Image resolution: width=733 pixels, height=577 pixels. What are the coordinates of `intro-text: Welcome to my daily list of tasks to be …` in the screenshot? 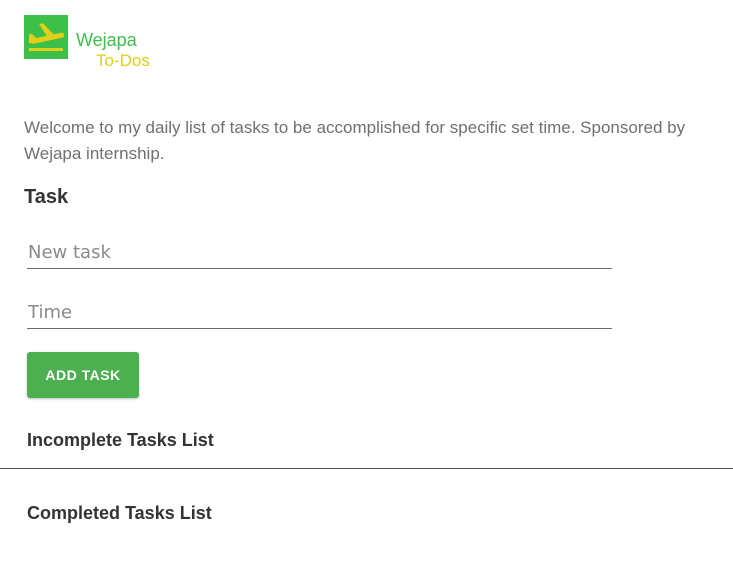 It's located at (355, 140).